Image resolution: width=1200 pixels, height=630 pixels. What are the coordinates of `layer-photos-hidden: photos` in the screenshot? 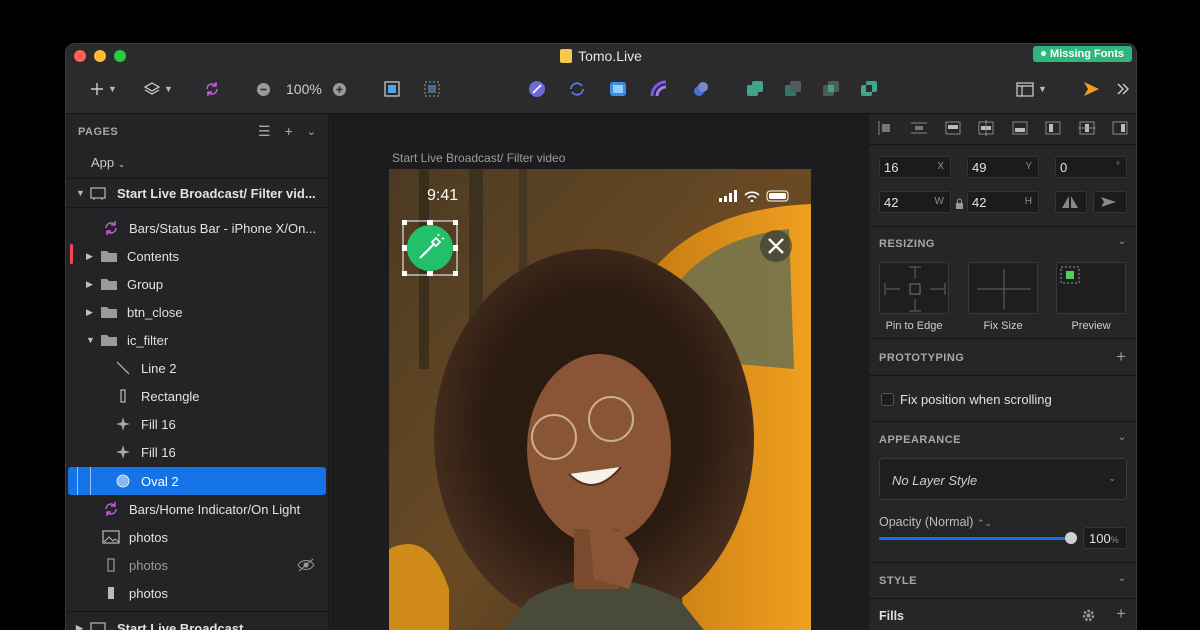 It's located at (197, 565).